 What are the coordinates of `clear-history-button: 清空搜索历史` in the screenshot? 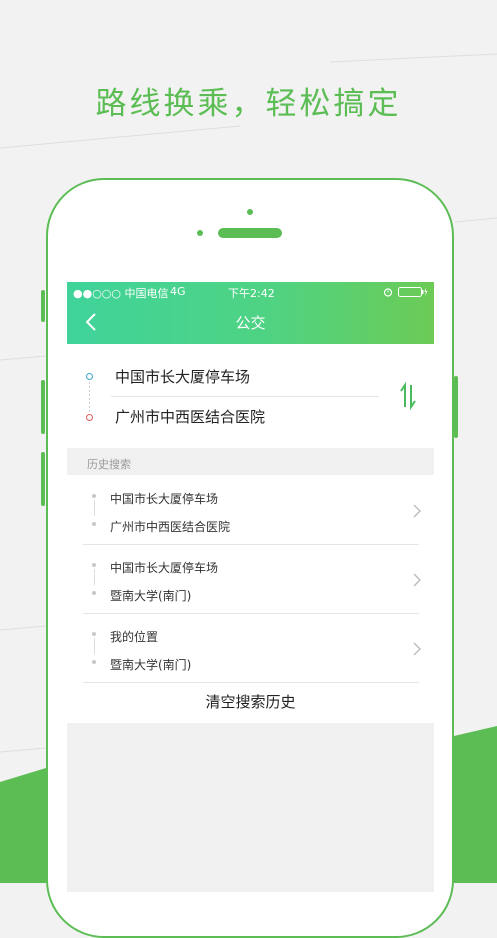 It's located at (250, 702).